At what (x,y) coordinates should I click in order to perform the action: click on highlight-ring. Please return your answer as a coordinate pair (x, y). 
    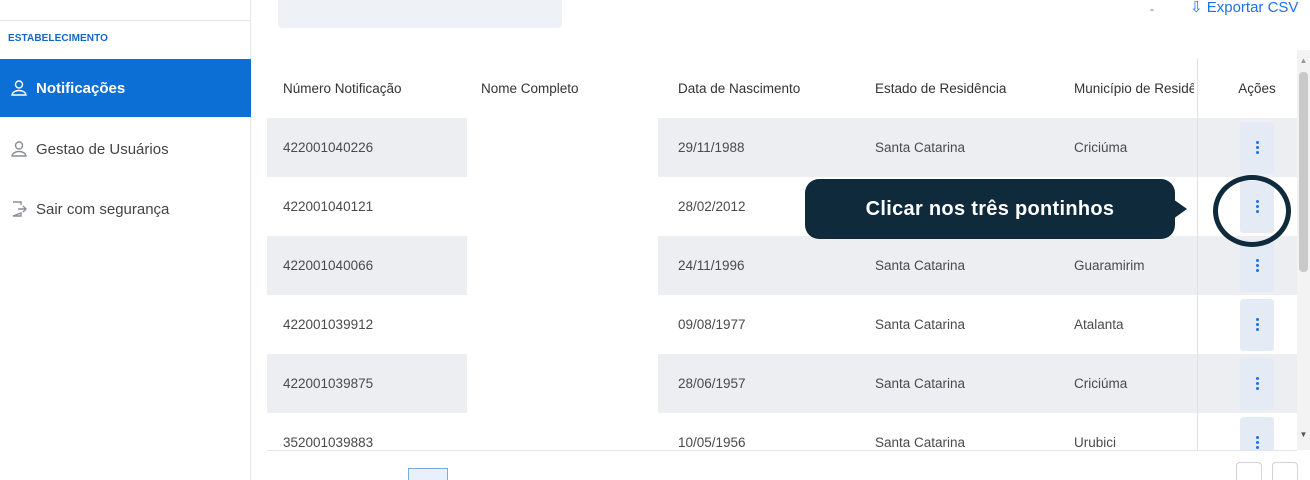
    Looking at the image, I should click on (1252, 211).